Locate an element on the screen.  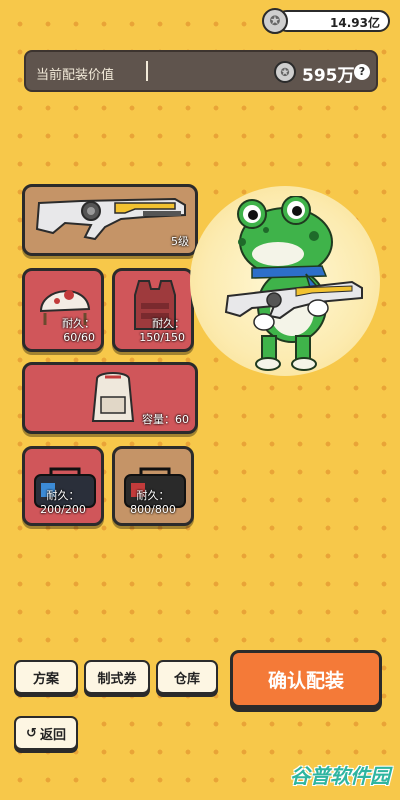
helmet-durability-label: 耐久： is located at coordinates (78, 323).